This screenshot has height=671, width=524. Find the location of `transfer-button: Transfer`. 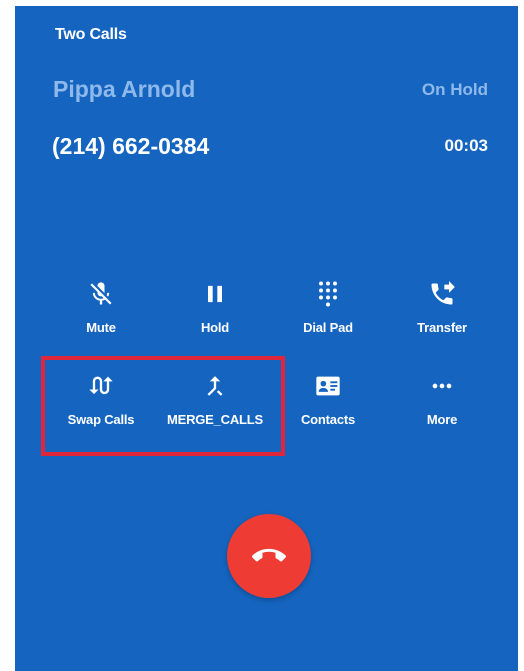

transfer-button: Transfer is located at coordinates (442, 307).